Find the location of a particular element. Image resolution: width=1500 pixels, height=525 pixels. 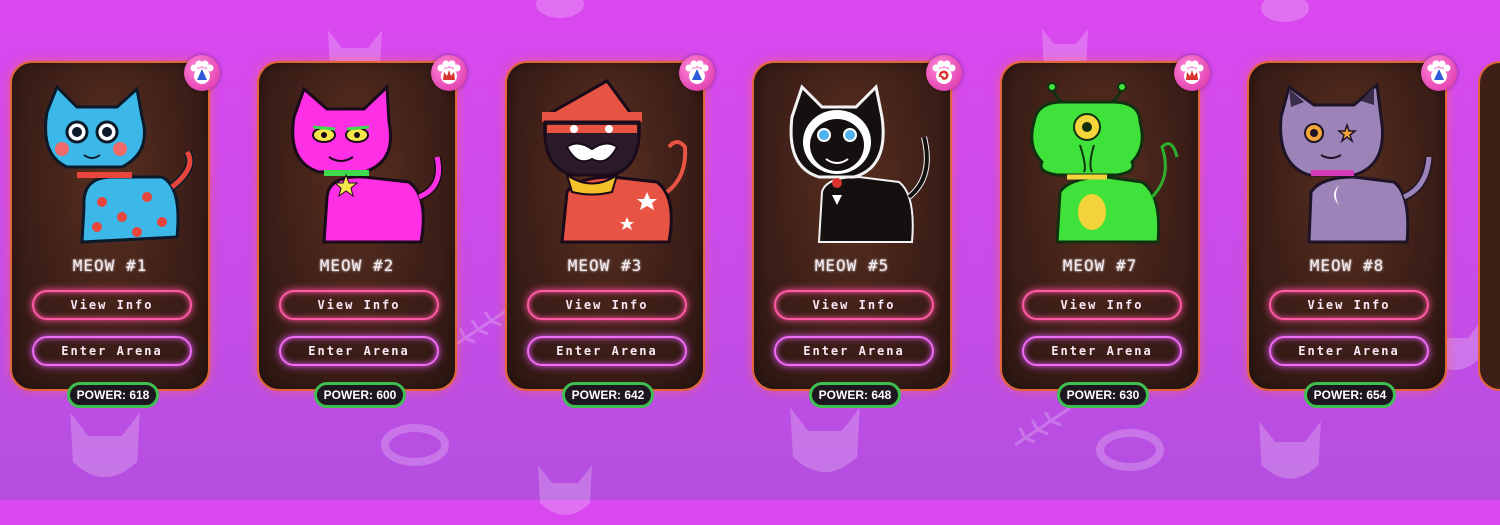

power-badge: POWER: 630 is located at coordinates (1103, 395).